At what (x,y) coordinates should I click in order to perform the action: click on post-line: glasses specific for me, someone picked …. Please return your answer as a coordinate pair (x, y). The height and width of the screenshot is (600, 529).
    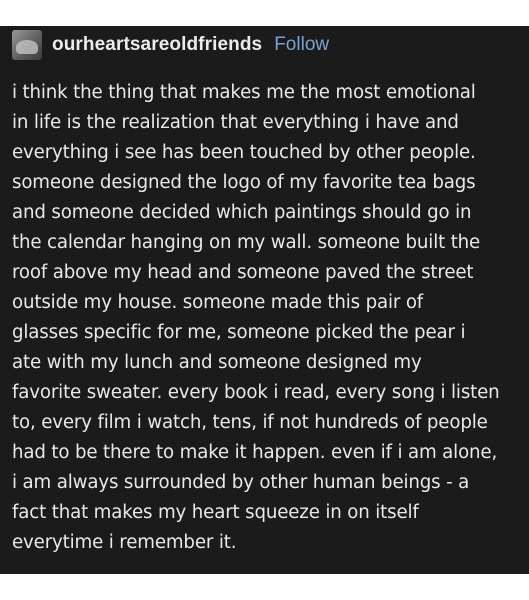
    Looking at the image, I should click on (239, 332).